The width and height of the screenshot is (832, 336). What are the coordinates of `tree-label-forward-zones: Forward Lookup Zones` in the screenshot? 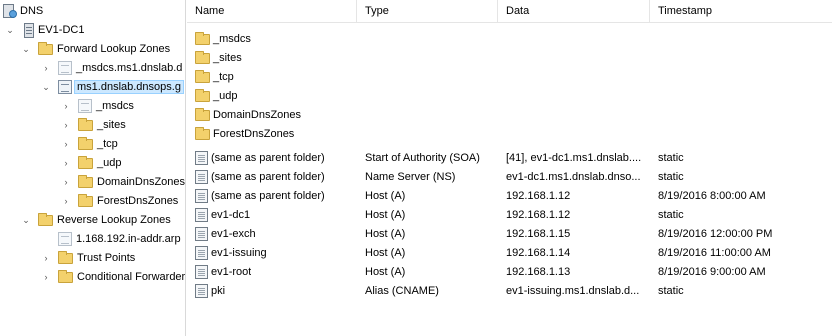 It's located at (114, 49).